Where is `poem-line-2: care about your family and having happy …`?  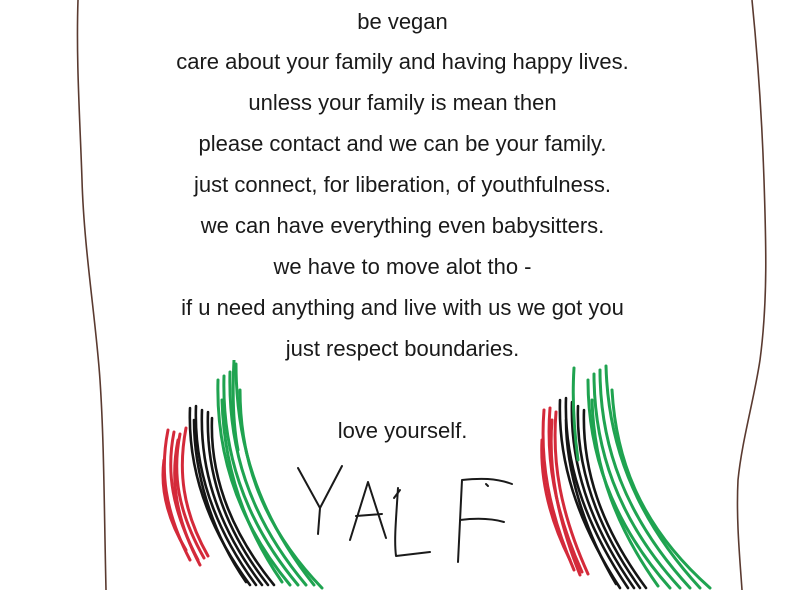
poem-line-2: care about your family and having happy … is located at coordinates (402, 61).